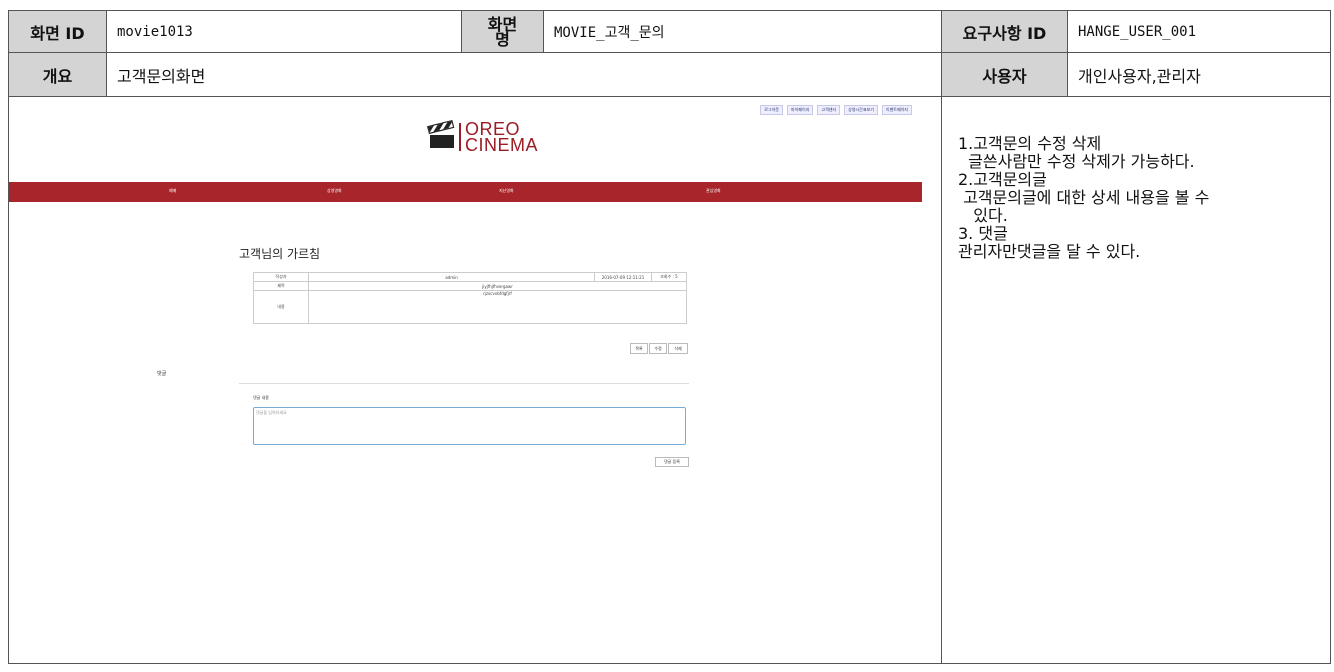  What do you see at coordinates (57, 74) in the screenshot?
I see `overview-label: 개요` at bounding box center [57, 74].